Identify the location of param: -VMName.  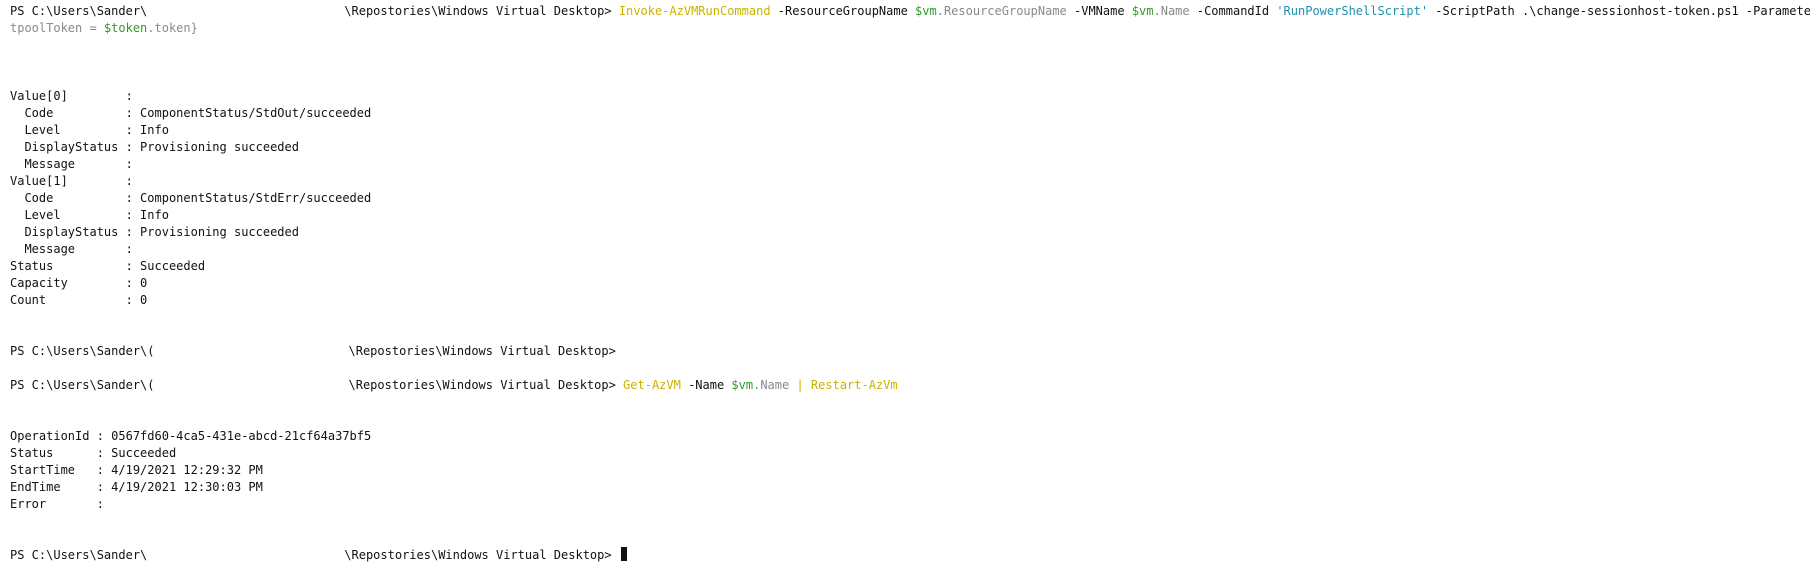
(1099, 11).